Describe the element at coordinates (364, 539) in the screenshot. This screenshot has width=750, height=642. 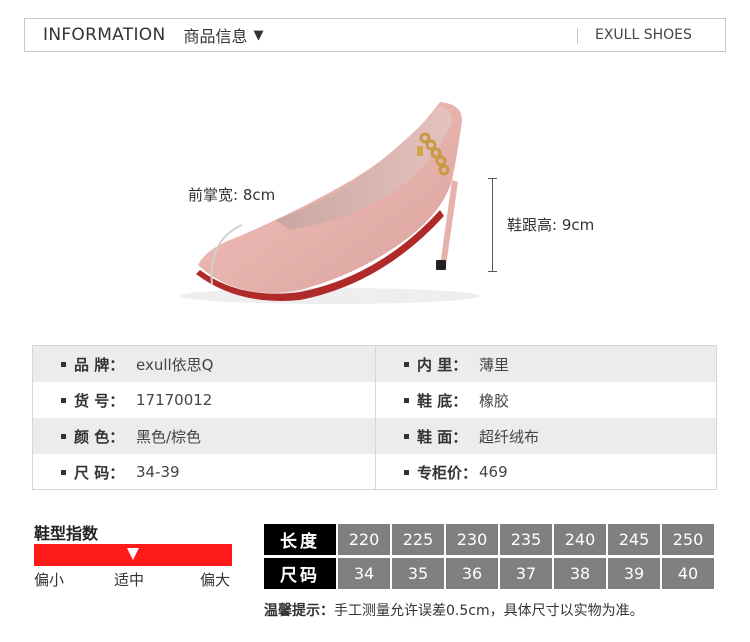
I see `length-cell: 220` at that location.